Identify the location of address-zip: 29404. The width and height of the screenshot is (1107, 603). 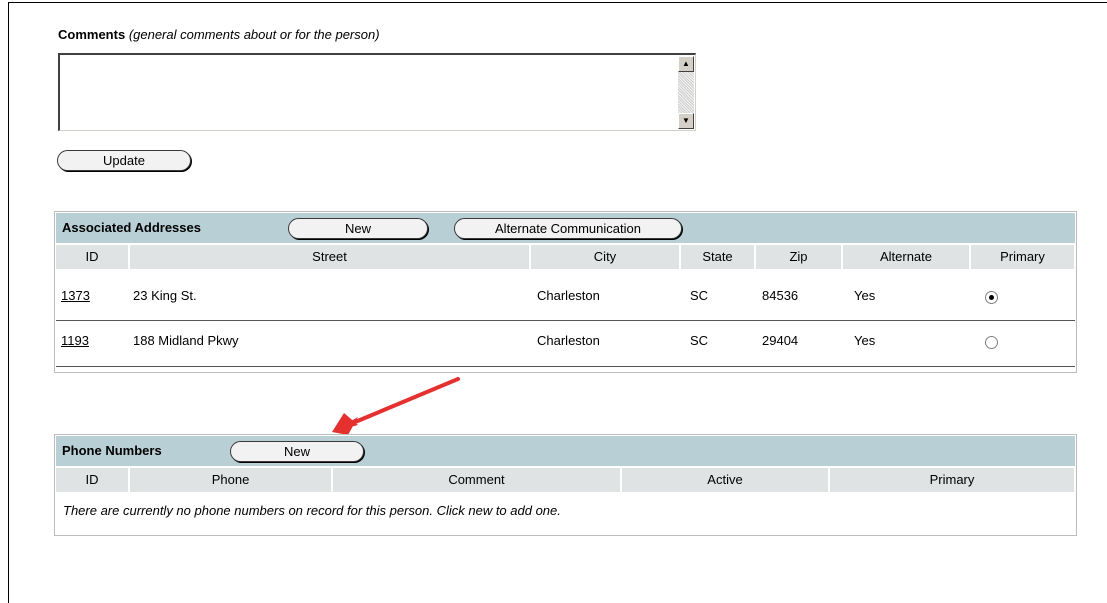
(780, 340).